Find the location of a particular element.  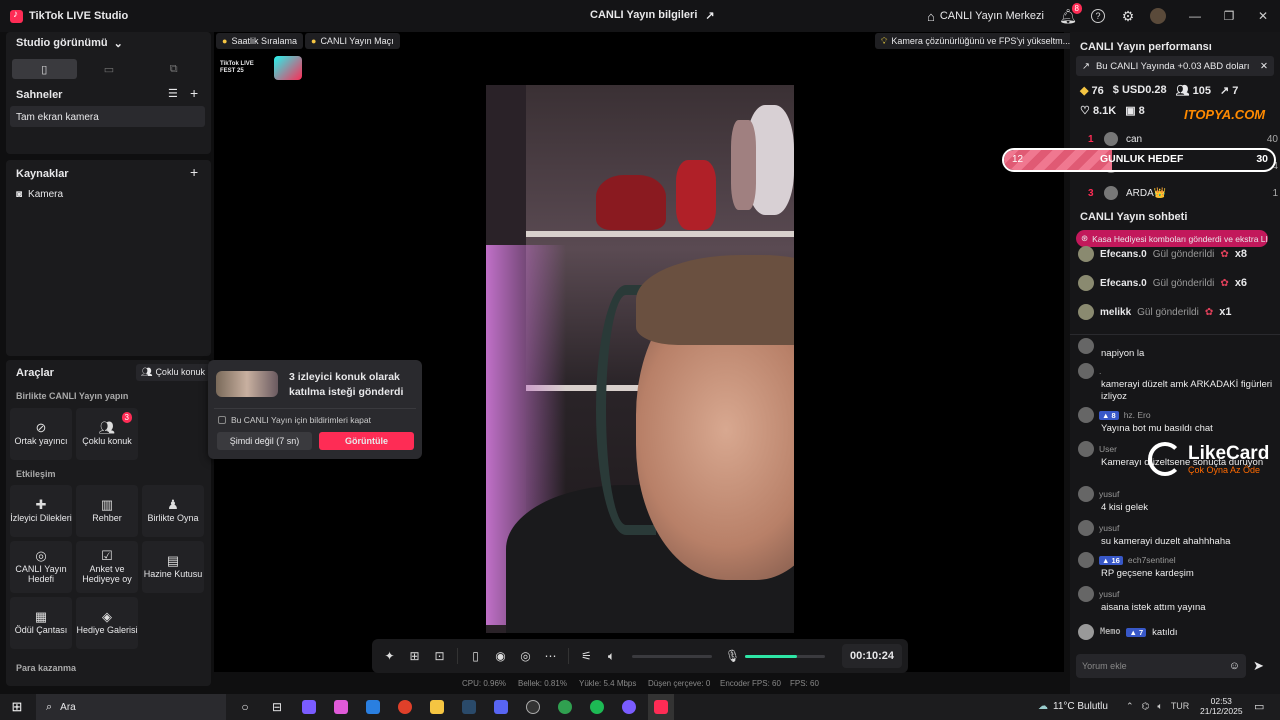

audio-settings-button: ⚟ is located at coordinates (586, 656).